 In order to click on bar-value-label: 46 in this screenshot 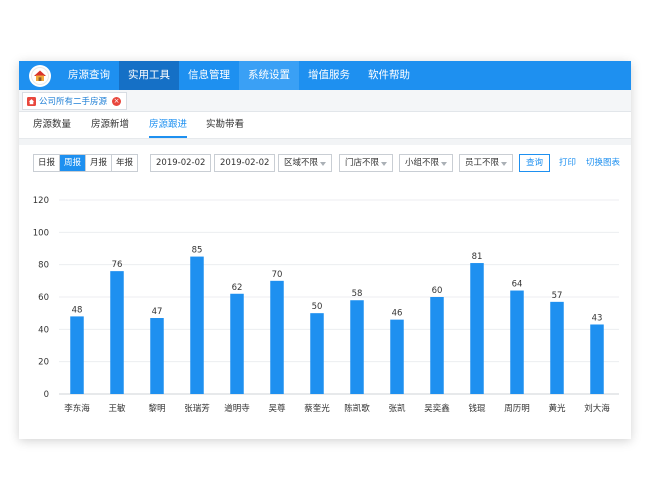, I will do `click(397, 314)`.